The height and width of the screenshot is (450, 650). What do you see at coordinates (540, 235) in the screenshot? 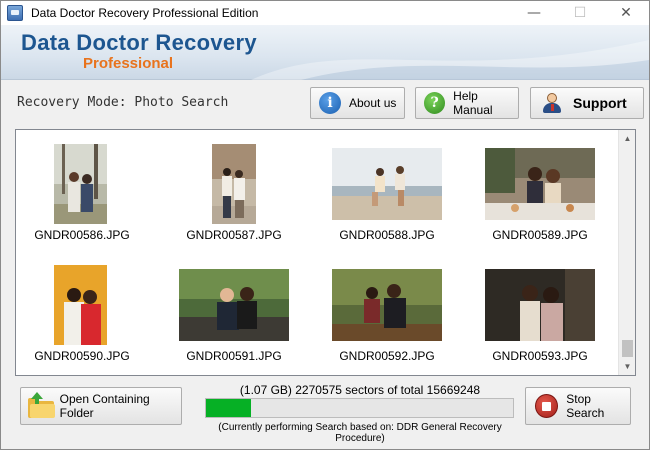
I see `list-item-filename: GNDR00589.JPG` at bounding box center [540, 235].